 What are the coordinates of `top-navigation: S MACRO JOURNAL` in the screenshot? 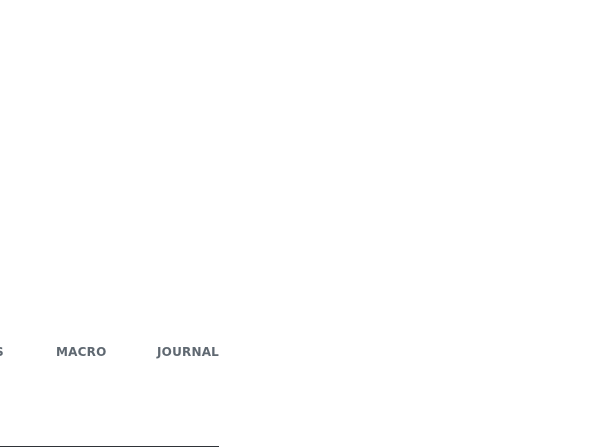 It's located at (297, 352).